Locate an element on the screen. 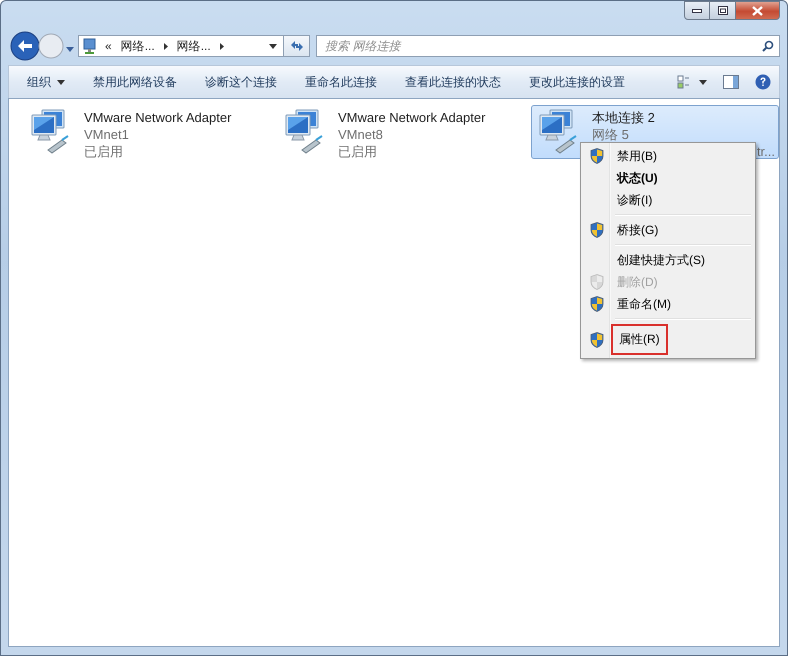 The image size is (788, 656). maximize-icon is located at coordinates (723, 10).